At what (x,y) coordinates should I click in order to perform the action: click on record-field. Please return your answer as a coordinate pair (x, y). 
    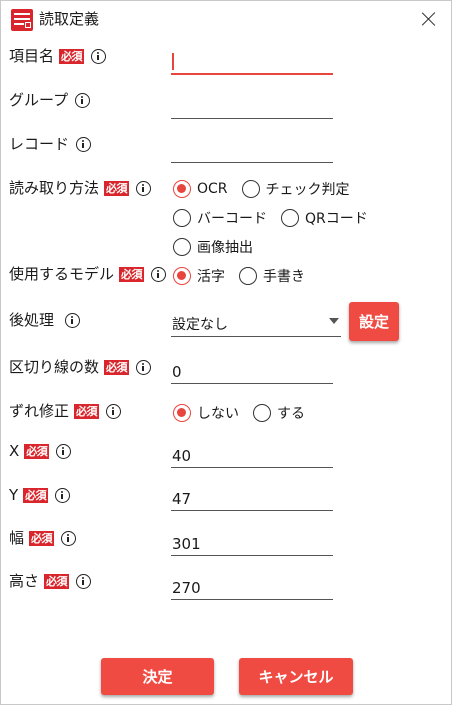
    Looking at the image, I should click on (252, 149).